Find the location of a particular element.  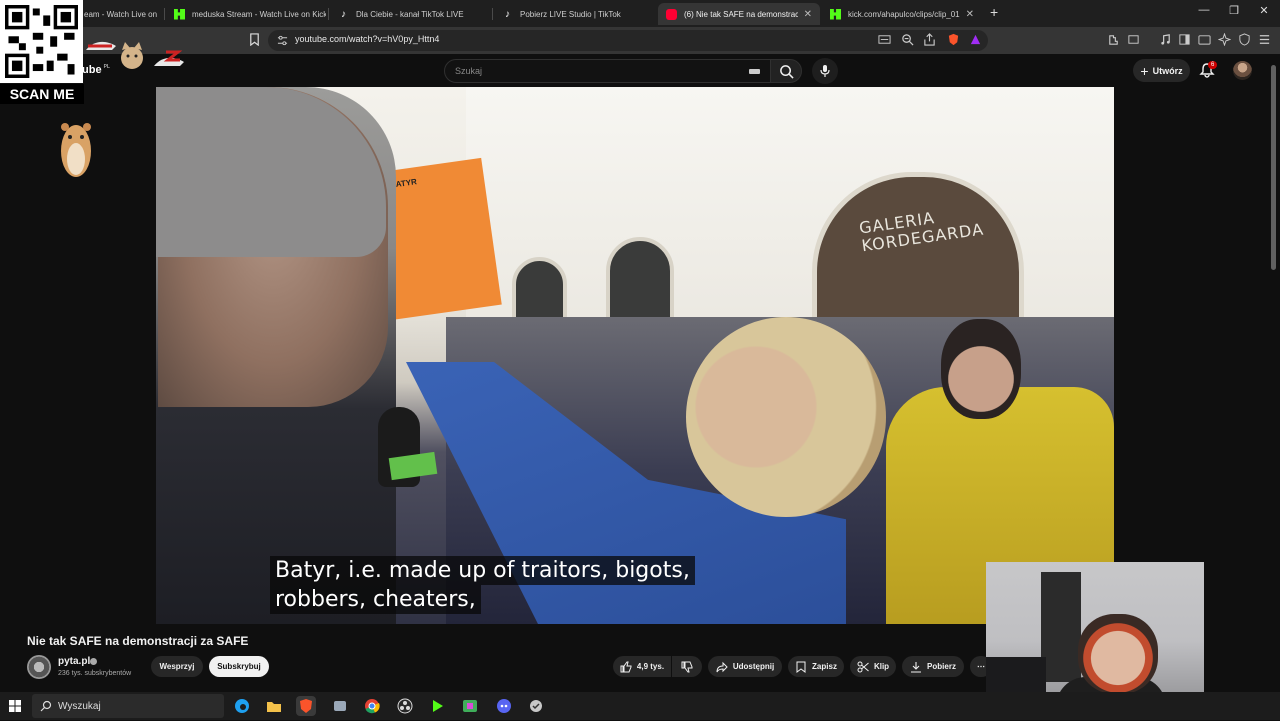

keyboard-icon is located at coordinates (754, 71).